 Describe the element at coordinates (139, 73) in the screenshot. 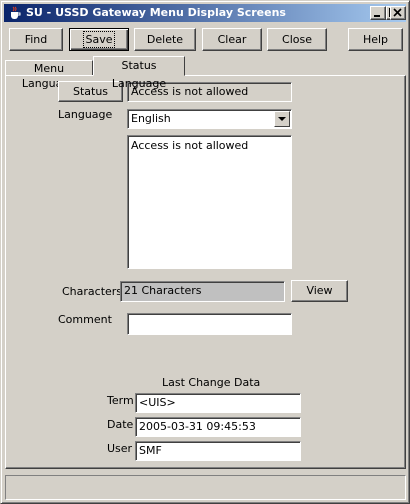

I see `tab-status-language: Status Language` at that location.